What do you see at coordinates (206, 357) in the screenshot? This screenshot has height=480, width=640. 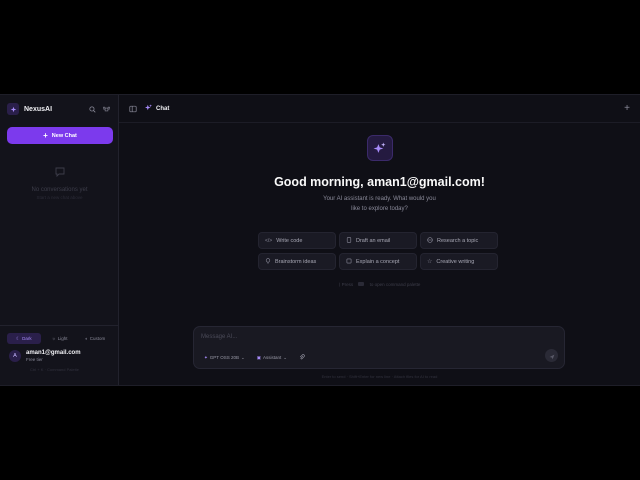 I see `sparkle-icon: ✦` at bounding box center [206, 357].